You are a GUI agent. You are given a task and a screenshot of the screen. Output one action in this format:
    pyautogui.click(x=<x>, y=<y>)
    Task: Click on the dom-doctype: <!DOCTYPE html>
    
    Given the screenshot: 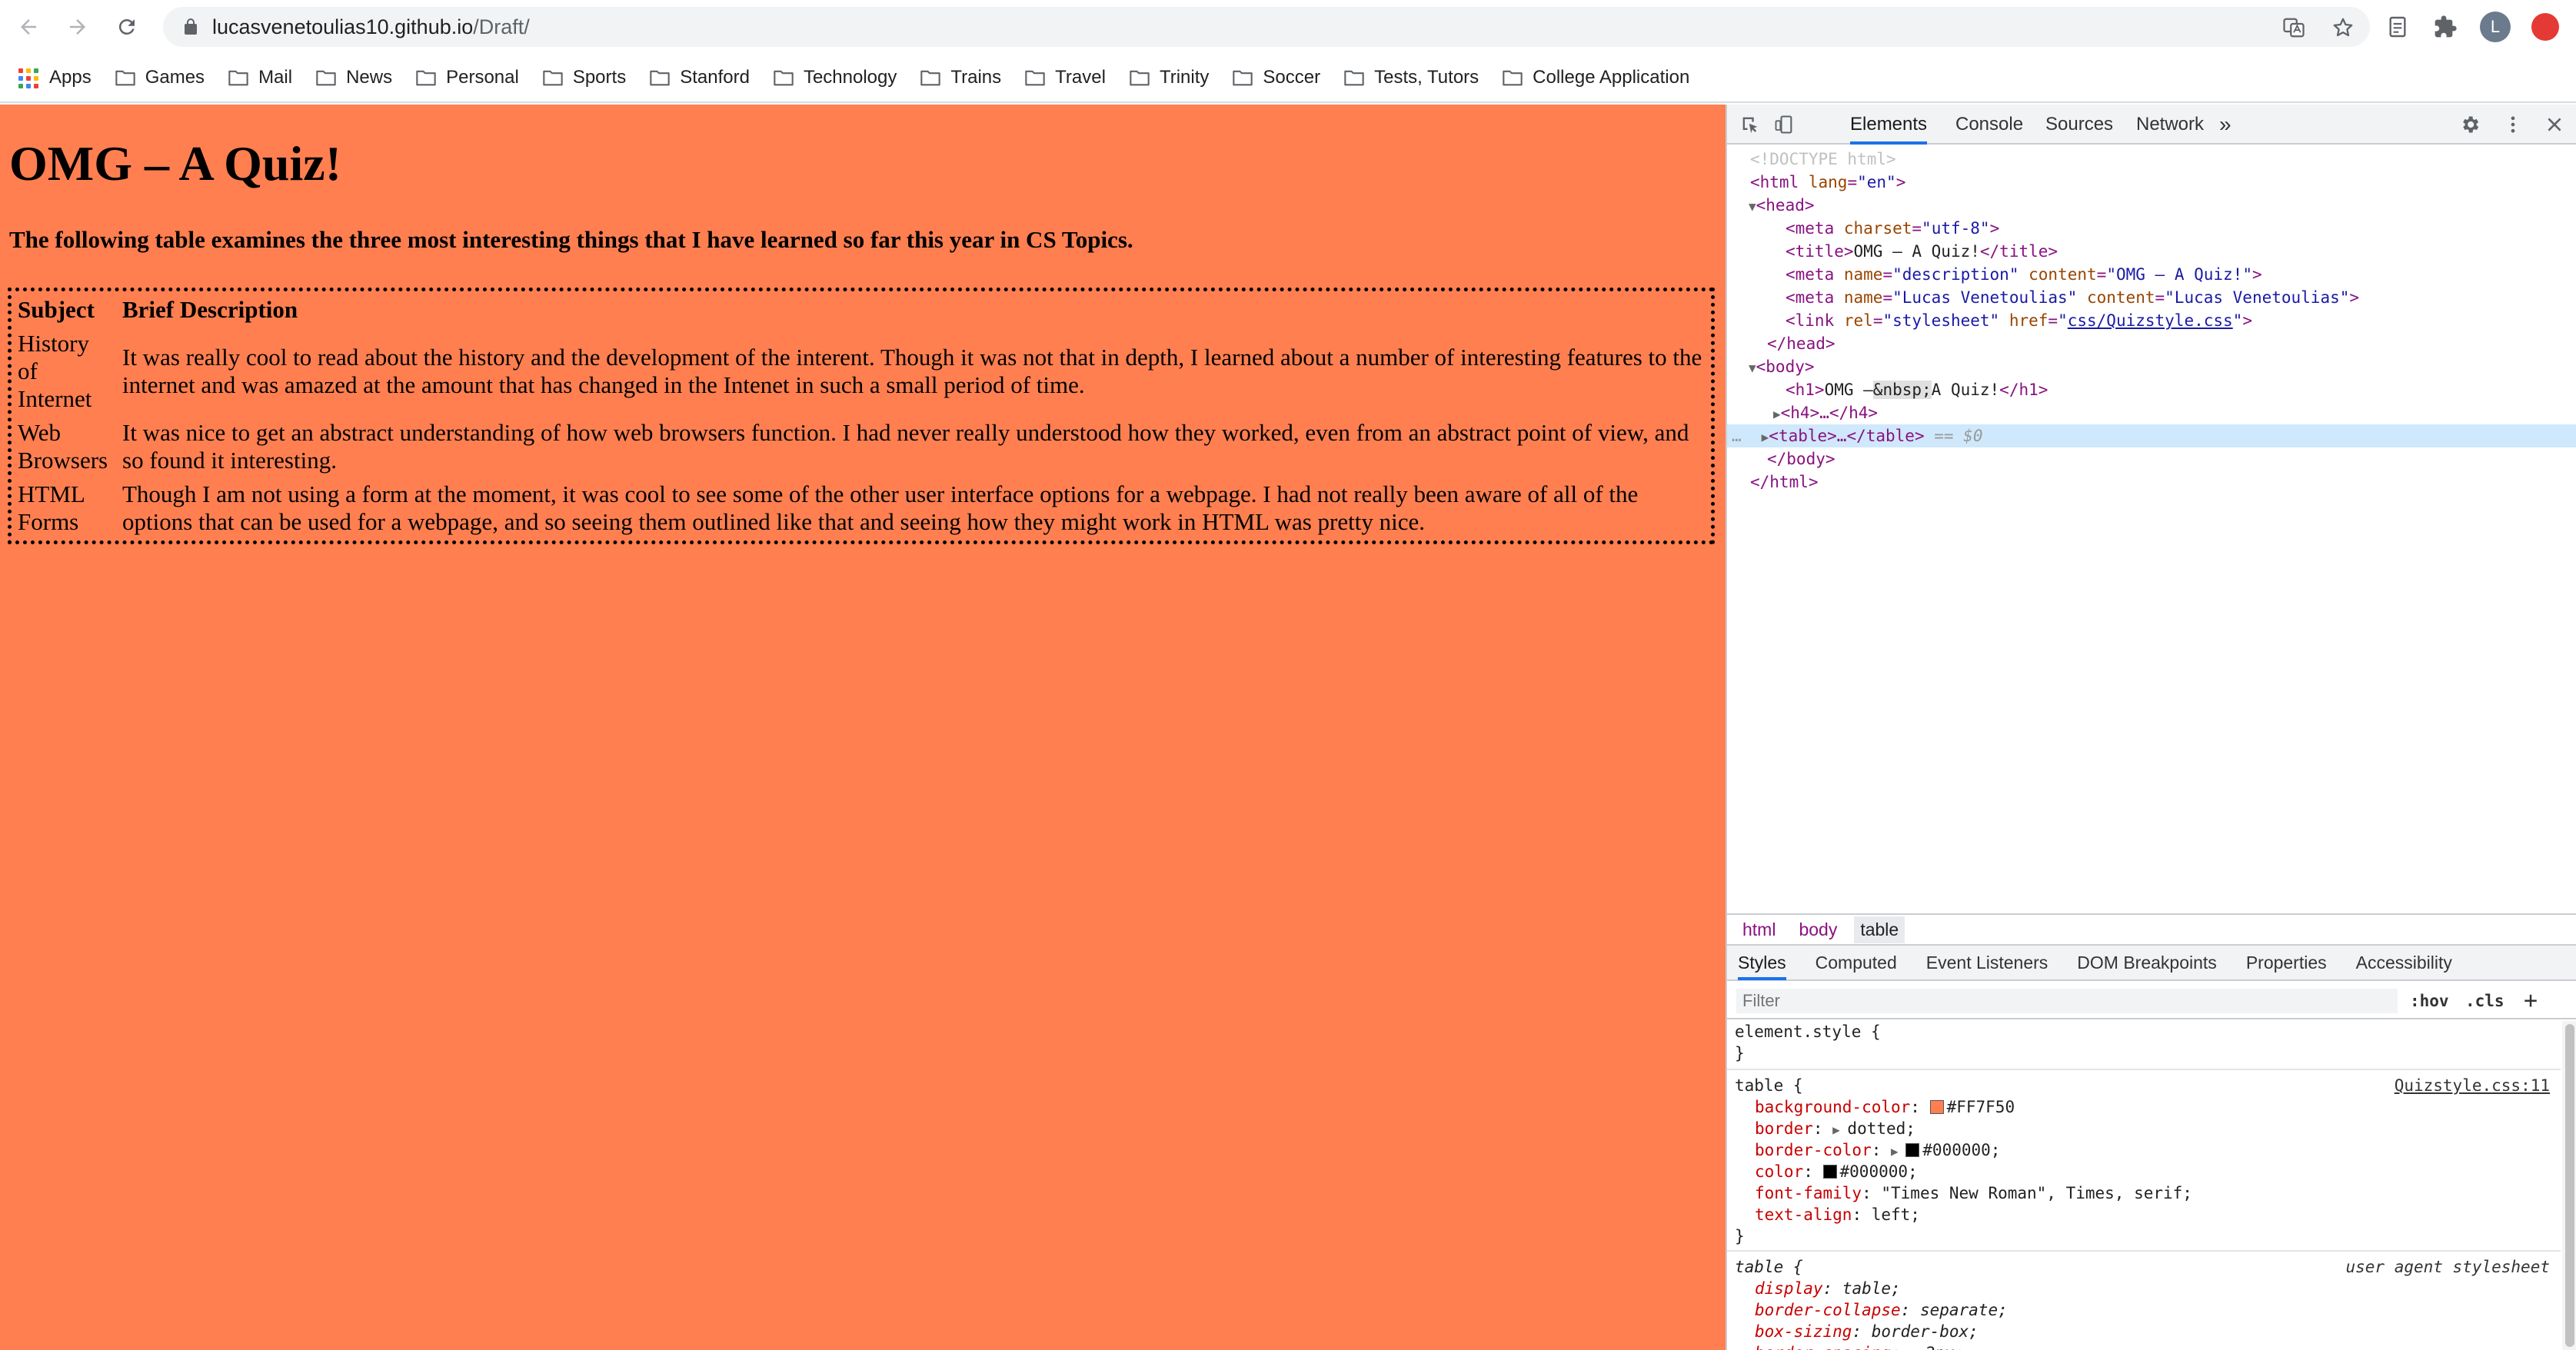 What is the action you would take?
    pyautogui.click(x=2151, y=159)
    